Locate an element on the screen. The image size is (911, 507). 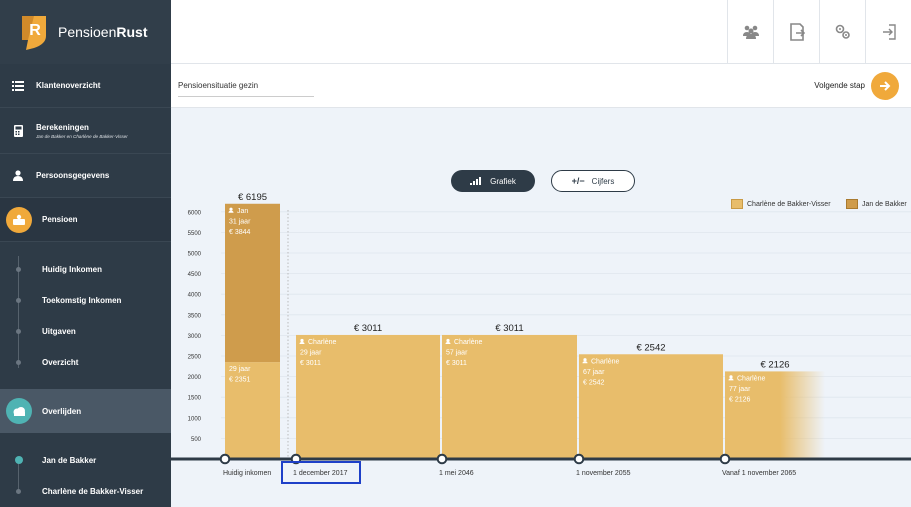
y-tick-label: 2000 is located at coordinates (195, 378).